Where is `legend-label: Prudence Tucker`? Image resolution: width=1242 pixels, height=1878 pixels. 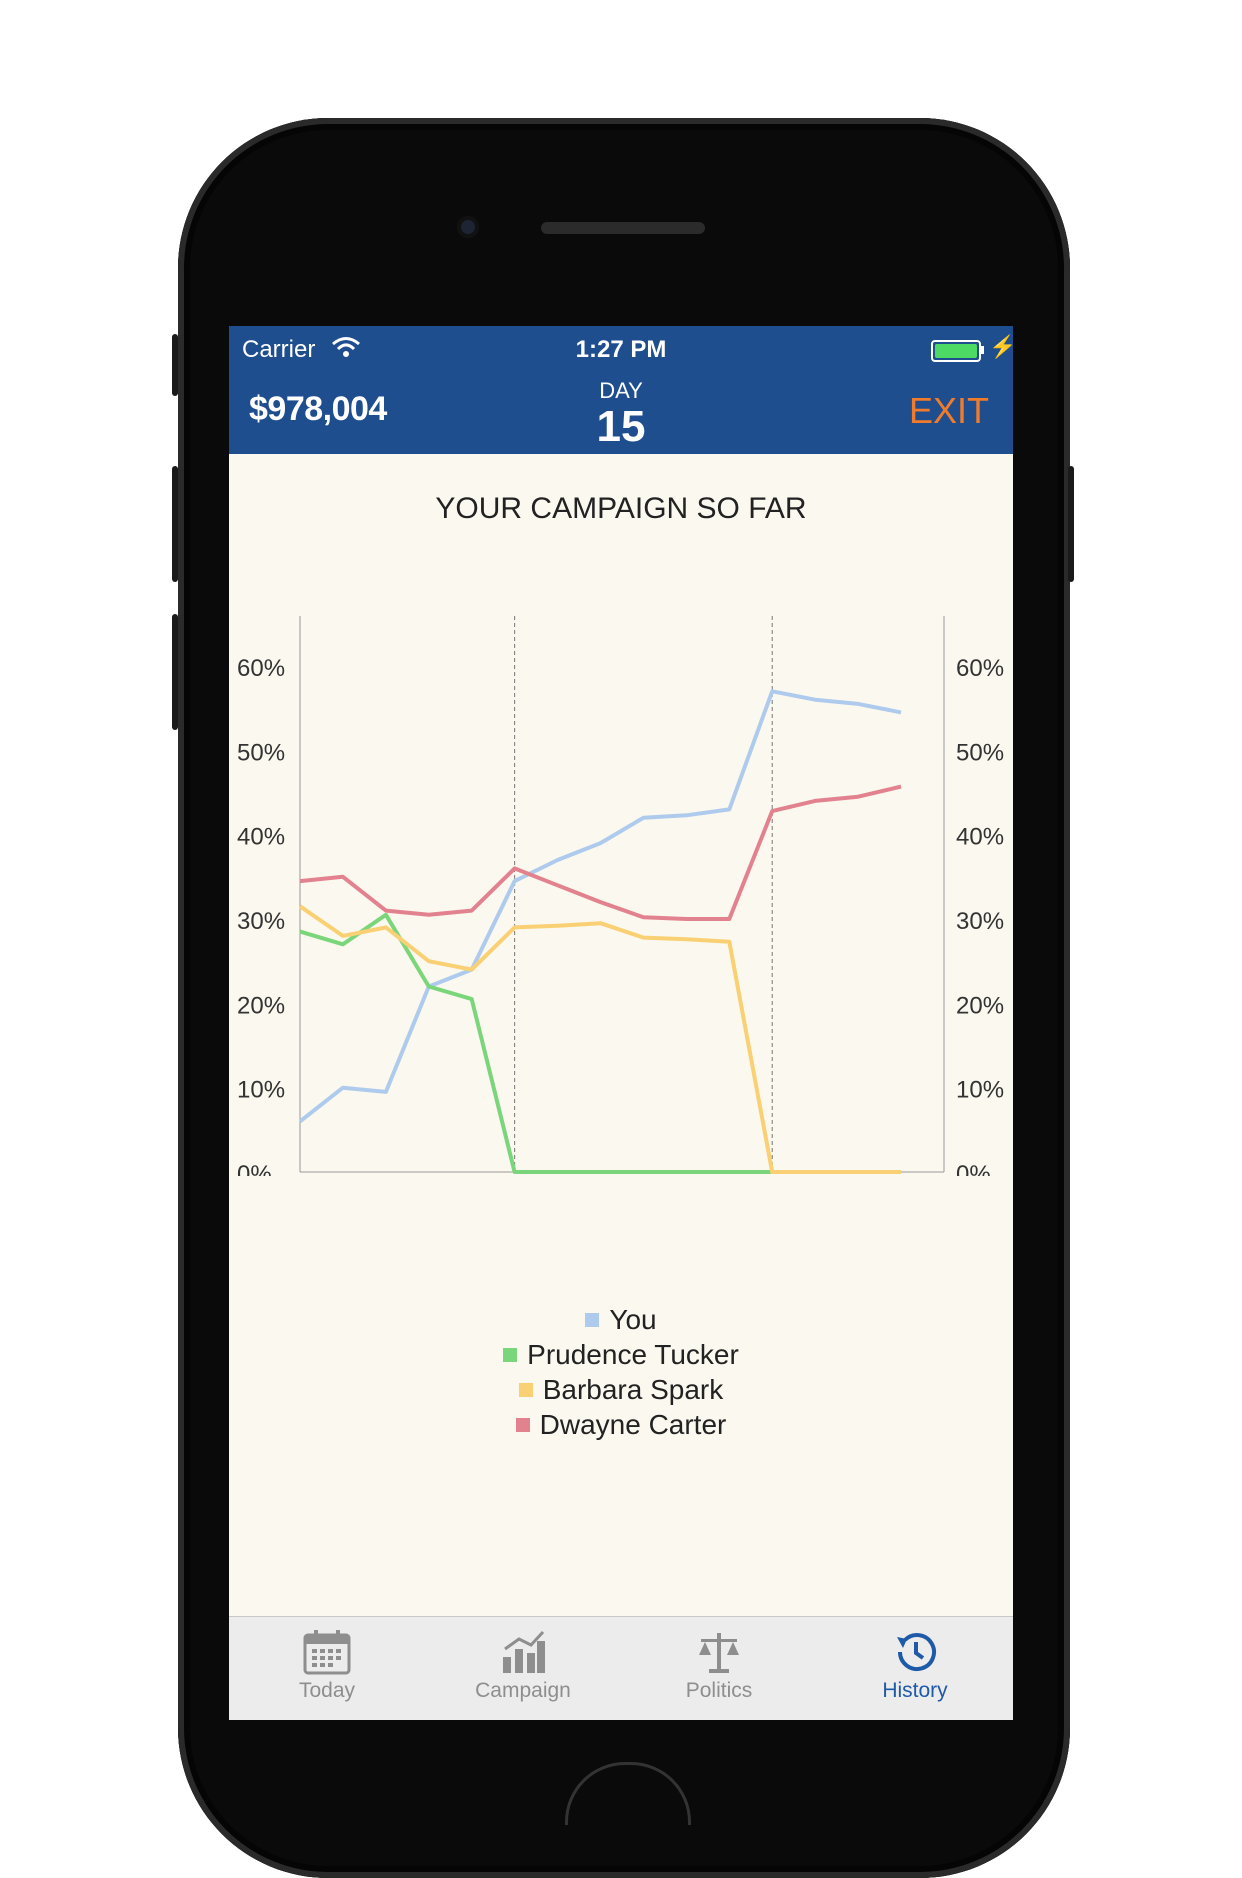
legend-label: Prudence Tucker is located at coordinates (633, 1354).